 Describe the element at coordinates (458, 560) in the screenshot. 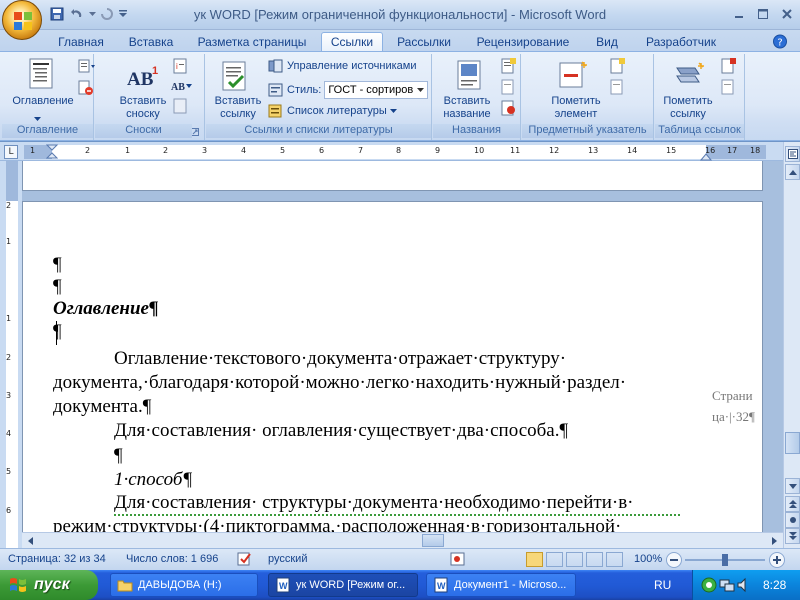

I see `macro-record-icon` at that location.